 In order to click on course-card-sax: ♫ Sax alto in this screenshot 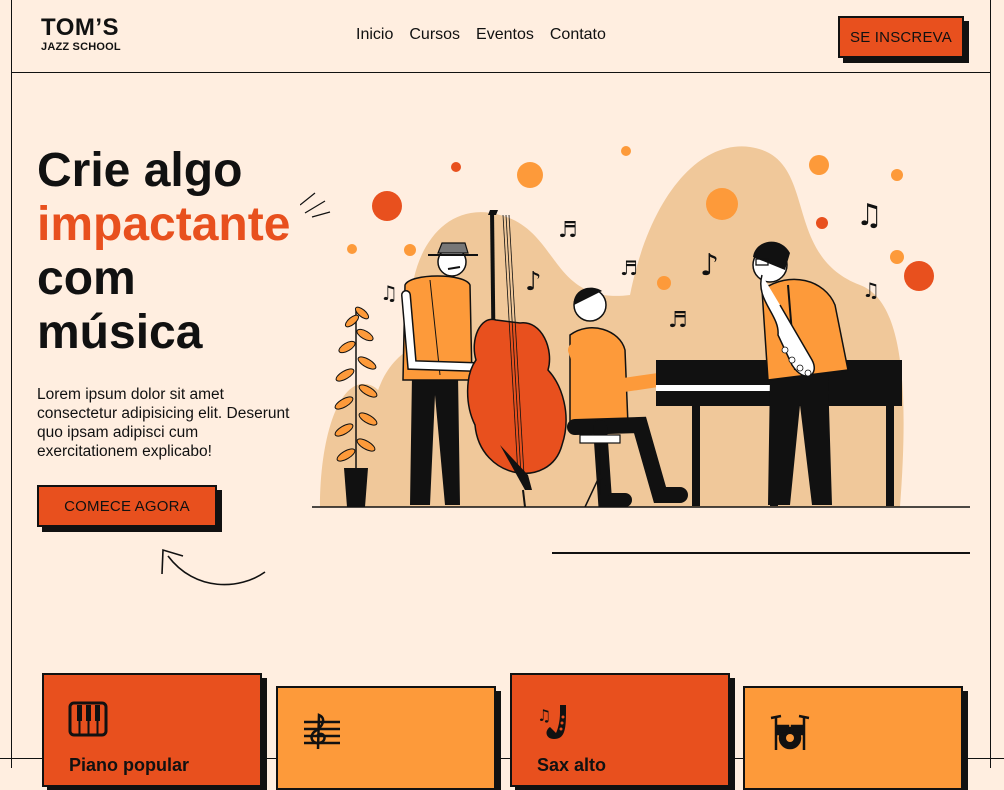, I will do `click(620, 730)`.